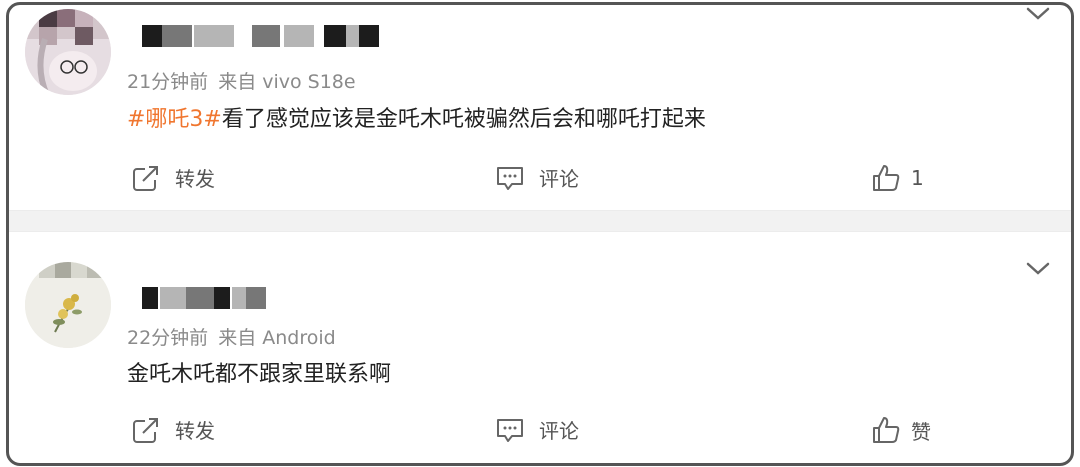 This screenshot has width=1080, height=467. I want to click on divider, so click(540, 221).